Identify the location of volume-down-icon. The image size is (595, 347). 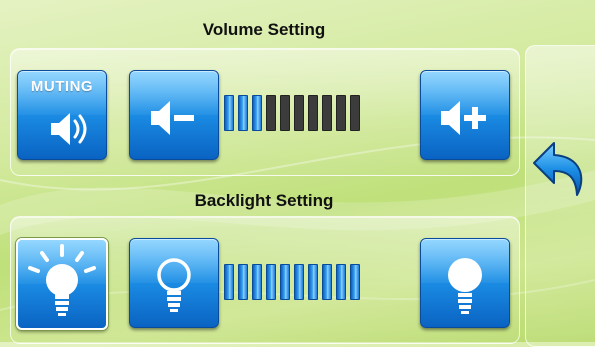
(172, 118).